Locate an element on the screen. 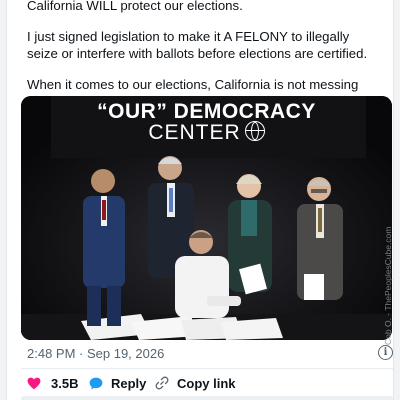  bottom-bar is located at coordinates (207, 398).